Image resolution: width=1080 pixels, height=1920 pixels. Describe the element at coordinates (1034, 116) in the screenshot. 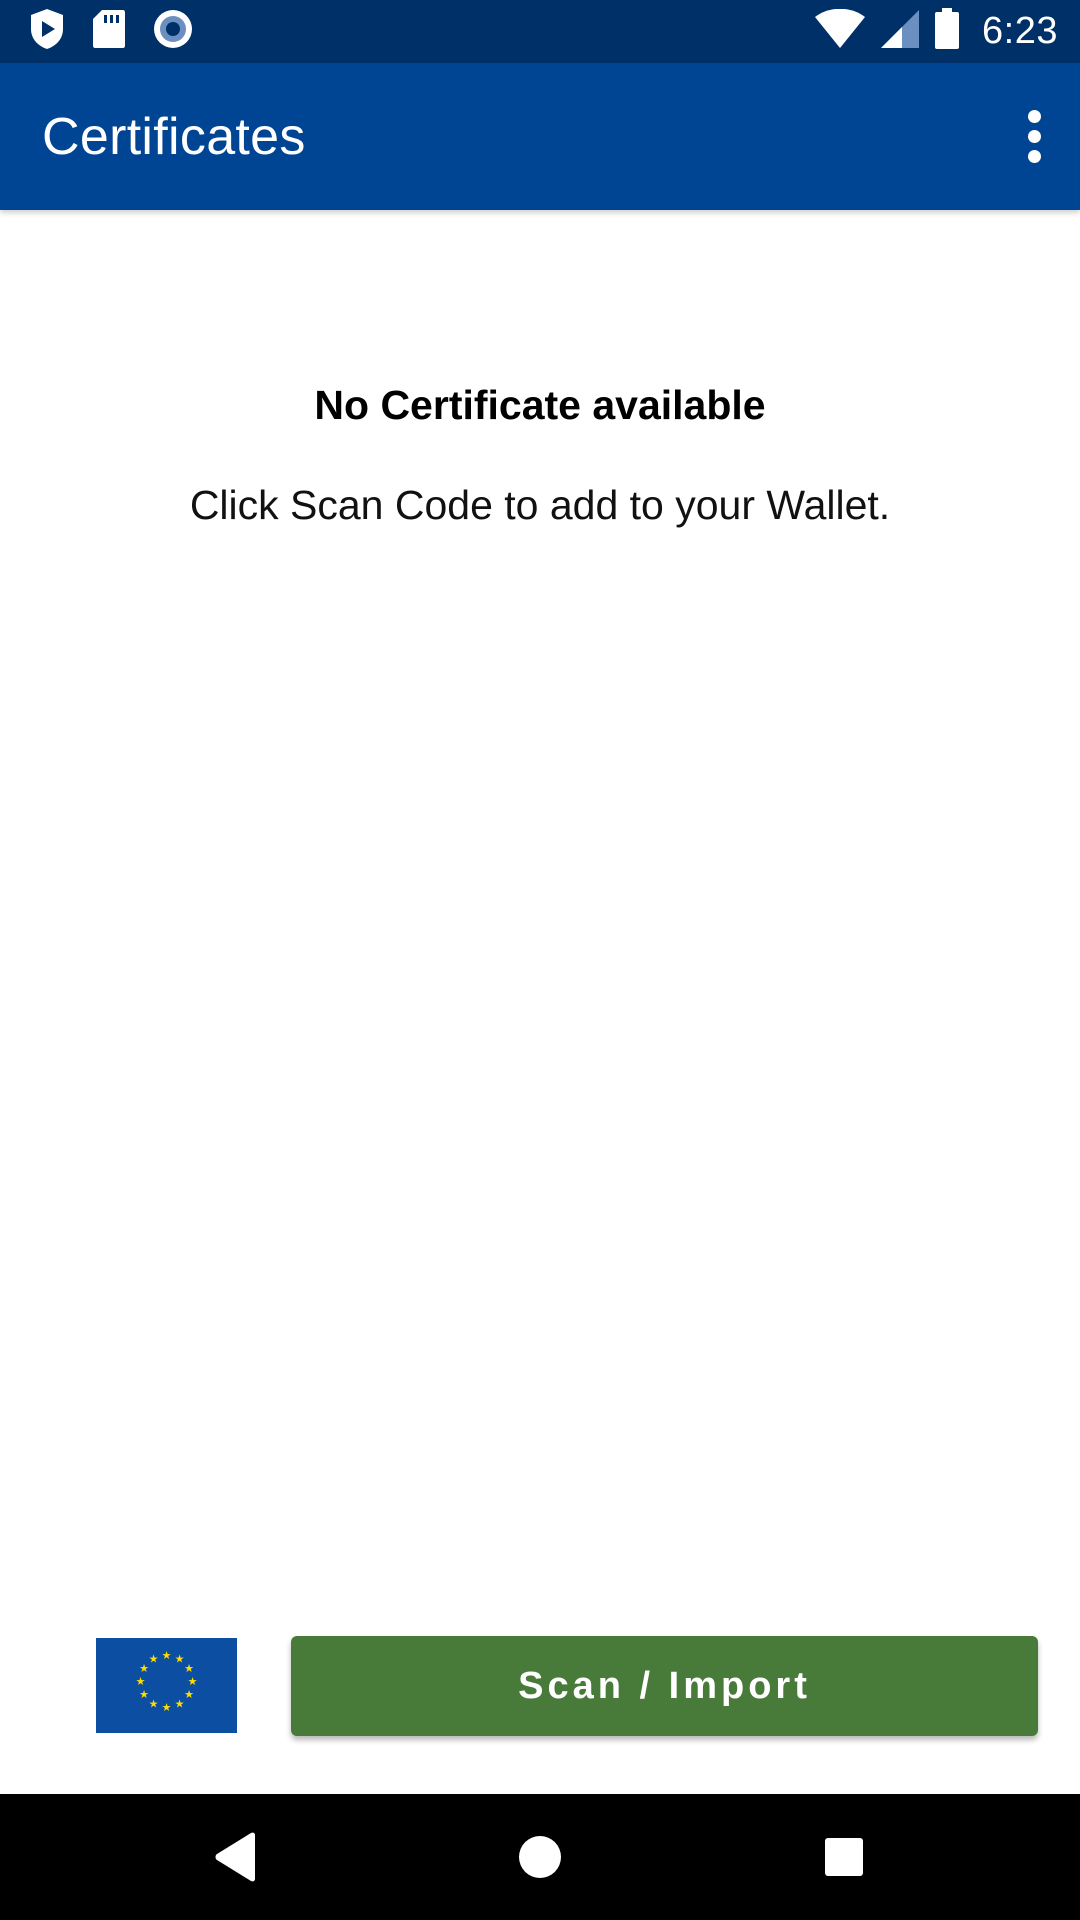

I see `more-vert-icon` at that location.